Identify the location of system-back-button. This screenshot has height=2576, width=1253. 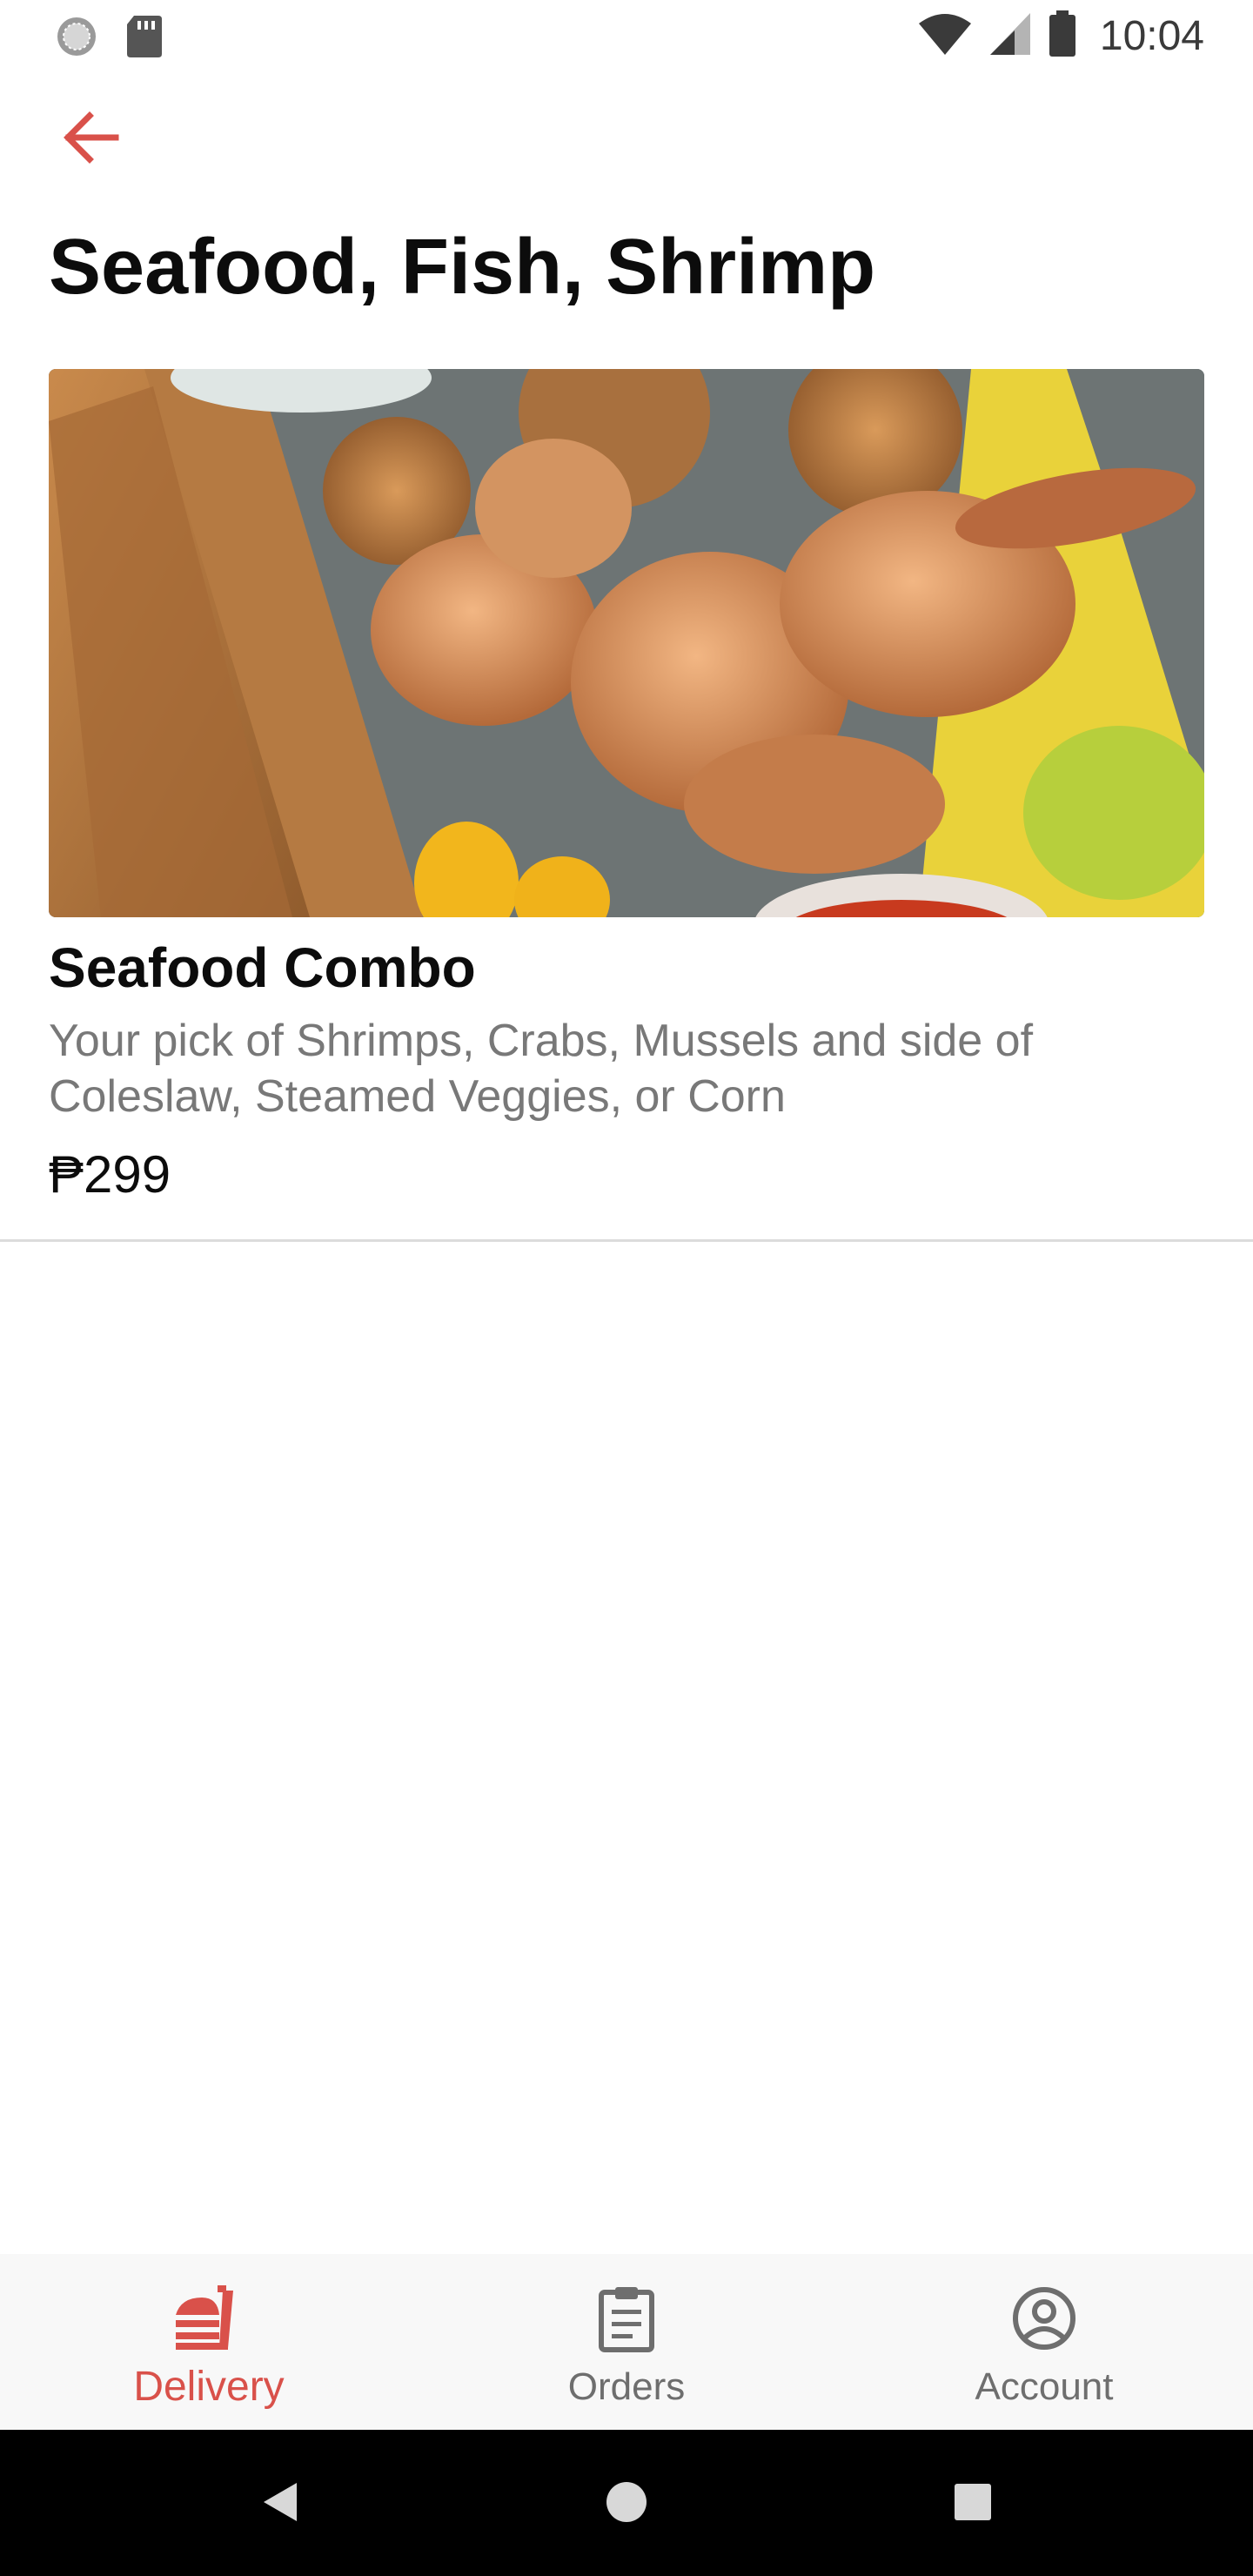
(281, 2504).